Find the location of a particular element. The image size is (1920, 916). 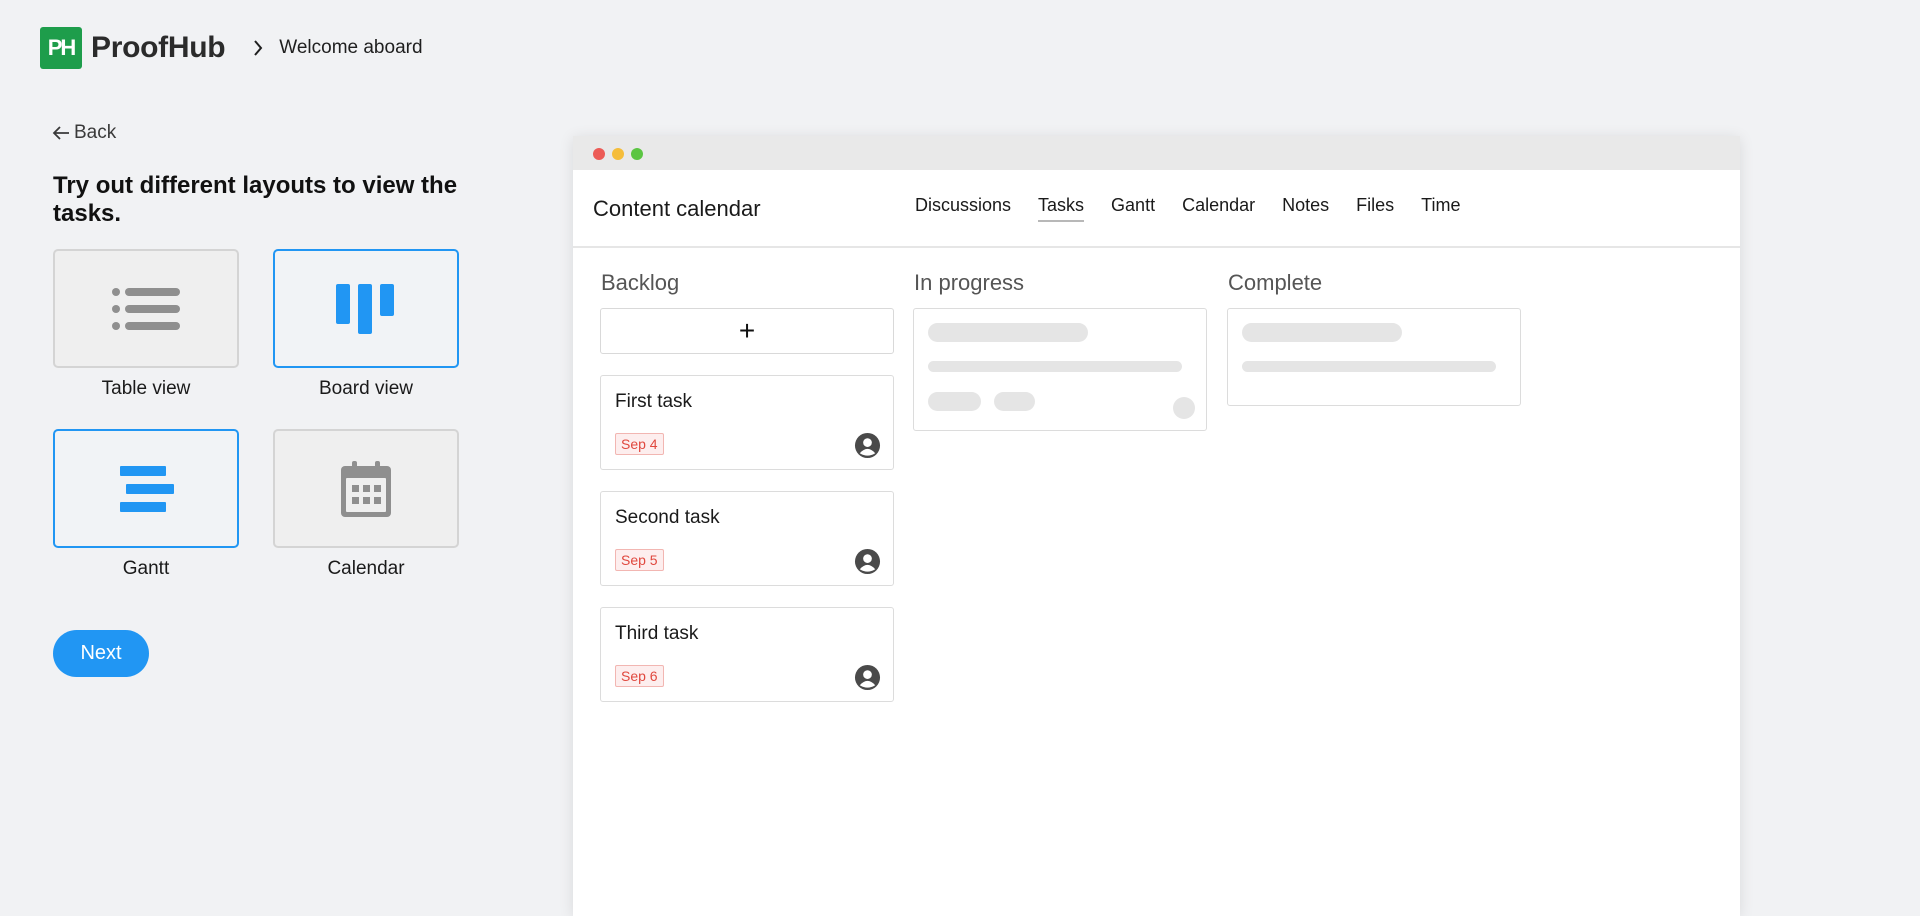

back-label: Back is located at coordinates (95, 132).